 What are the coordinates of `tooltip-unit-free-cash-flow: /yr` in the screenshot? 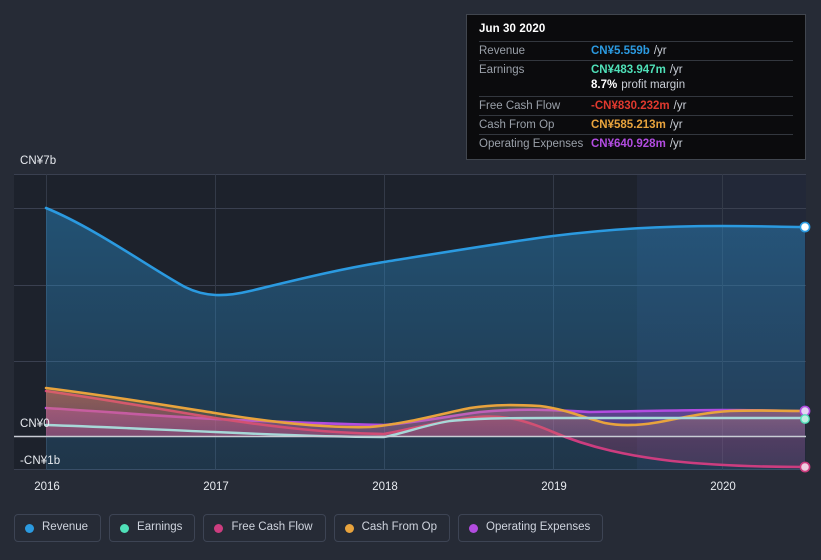 It's located at (680, 106).